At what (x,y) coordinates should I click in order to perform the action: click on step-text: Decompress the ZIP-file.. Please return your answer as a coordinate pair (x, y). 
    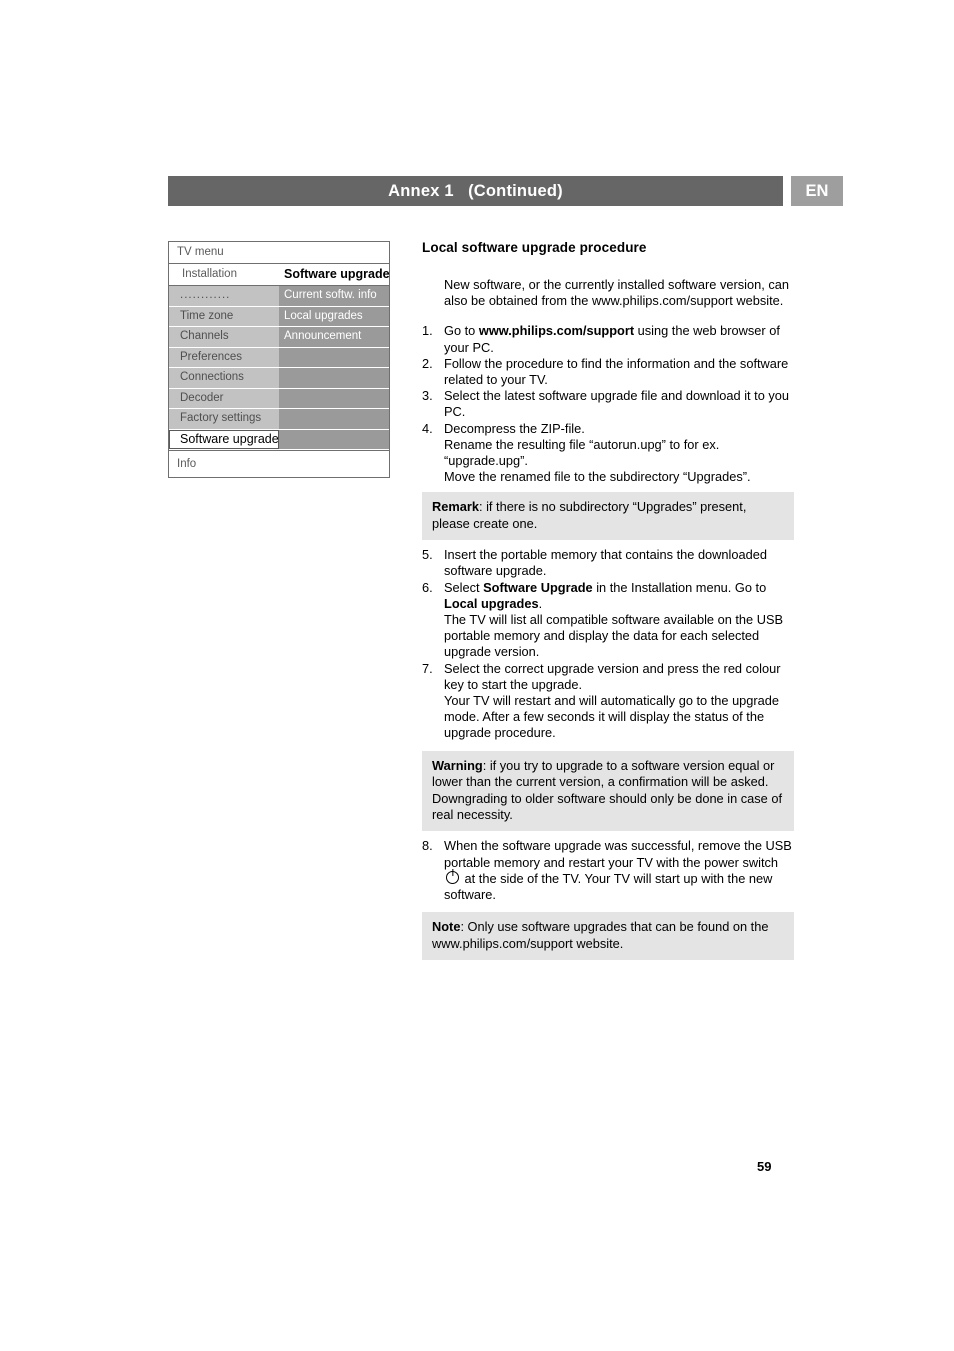
    Looking at the image, I should click on (514, 428).